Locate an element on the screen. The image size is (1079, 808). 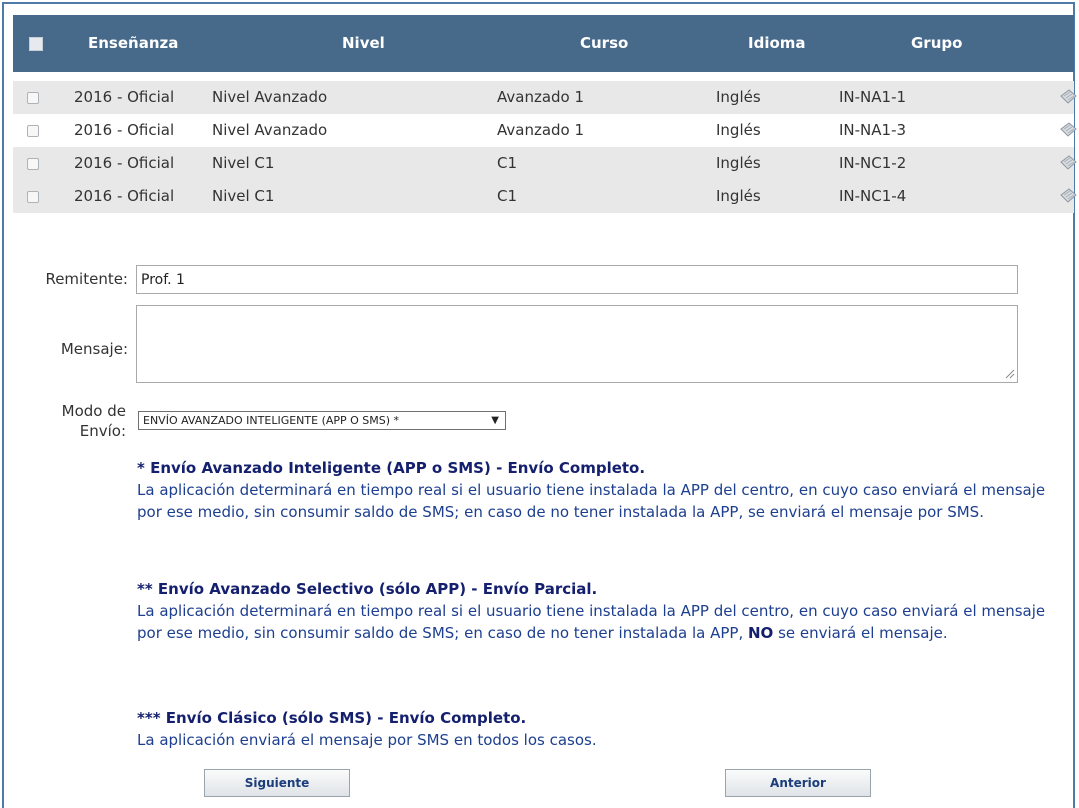
resize-grip-icon is located at coordinates (1009, 373).